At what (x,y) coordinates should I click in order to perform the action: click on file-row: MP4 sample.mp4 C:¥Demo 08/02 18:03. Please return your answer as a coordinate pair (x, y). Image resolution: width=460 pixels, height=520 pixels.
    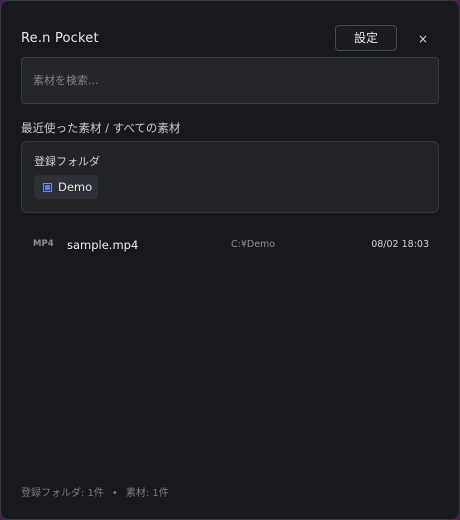
    Looking at the image, I should click on (230, 245).